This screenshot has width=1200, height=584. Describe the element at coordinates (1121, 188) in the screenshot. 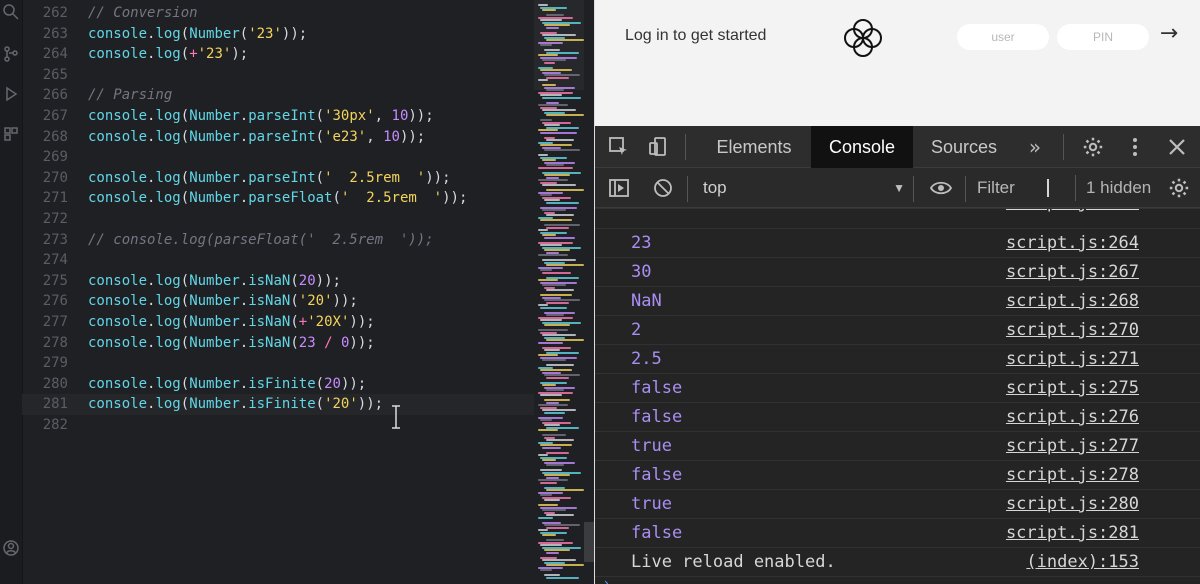

I see `hidden-count: 1 hidden` at that location.